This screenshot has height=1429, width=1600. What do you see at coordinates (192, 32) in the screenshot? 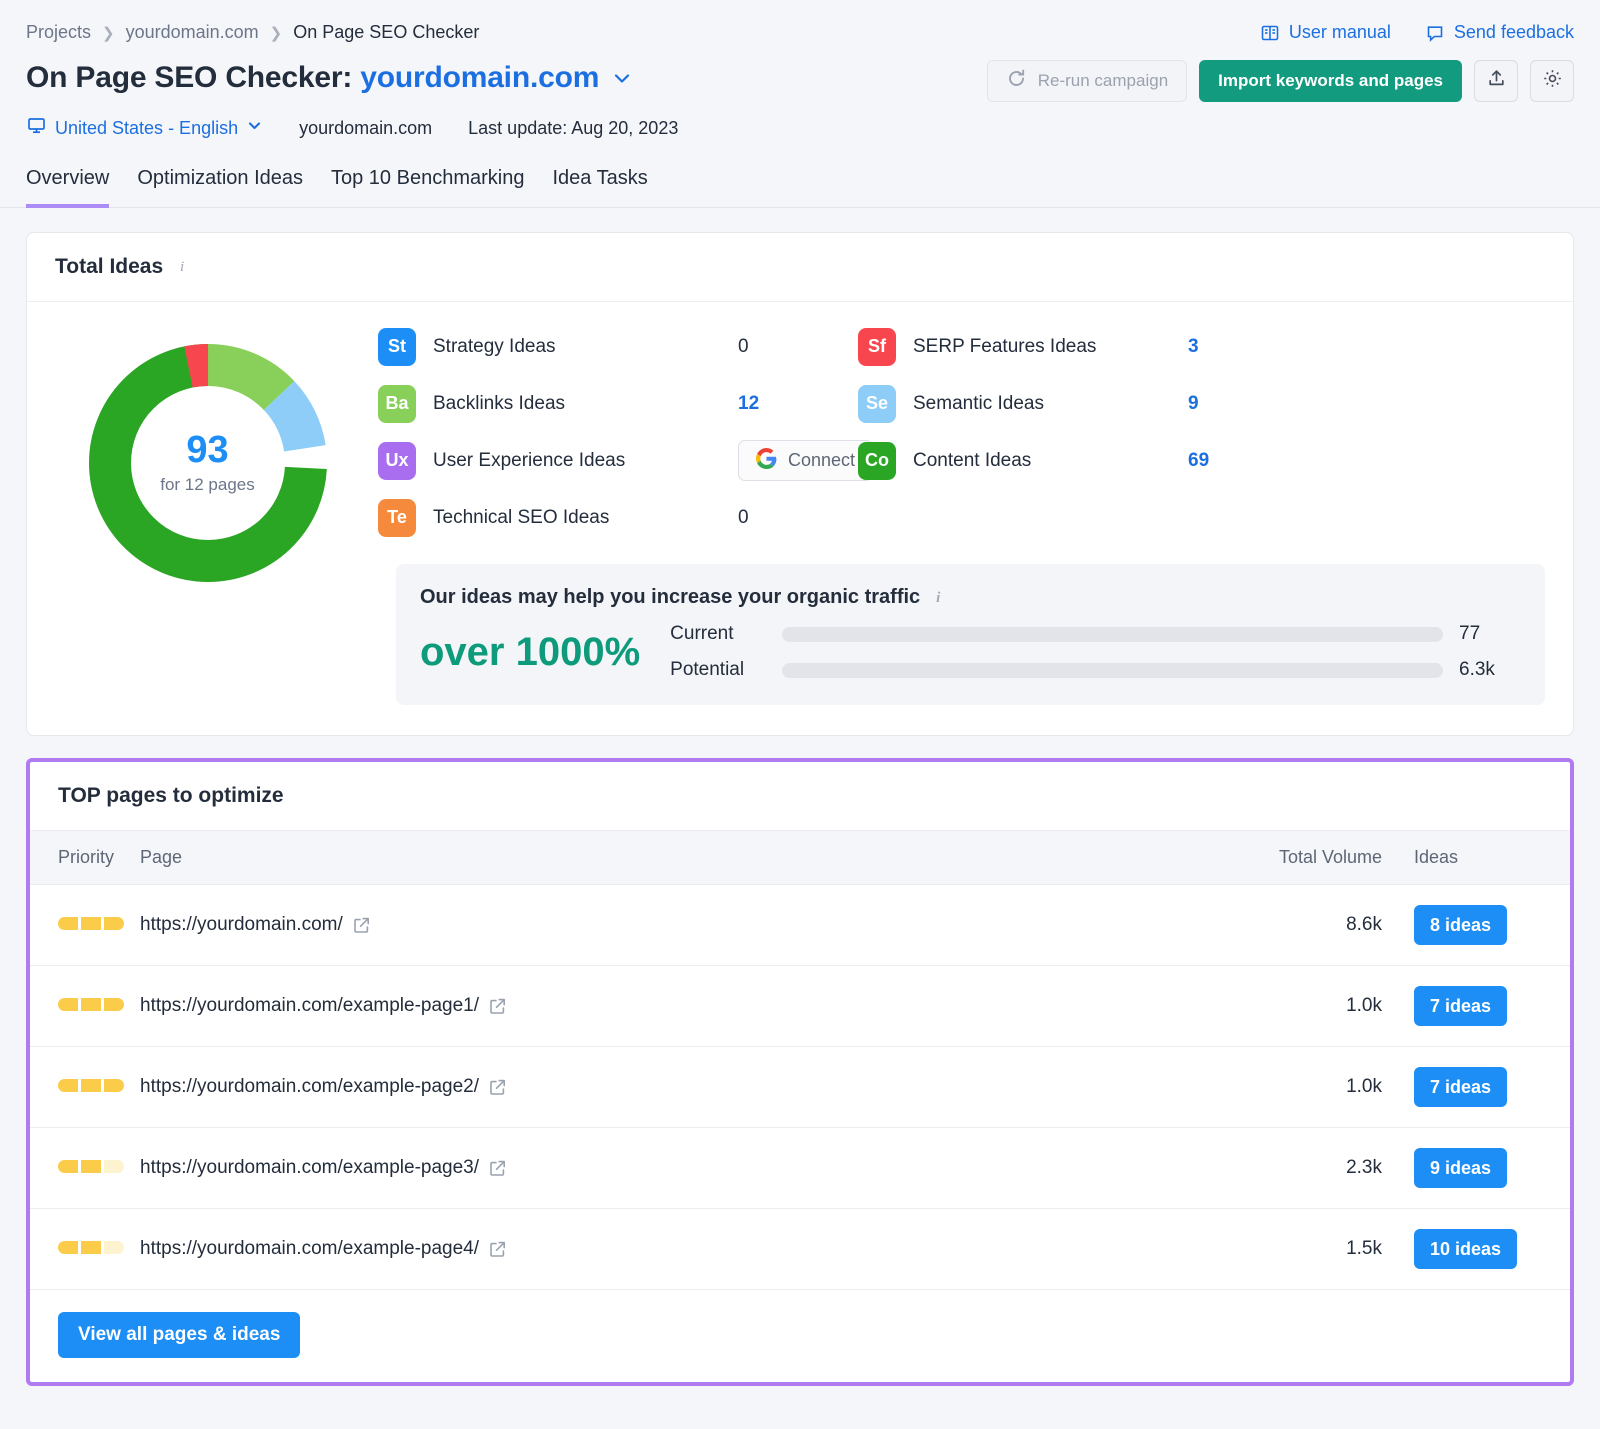
I see `breadcrumb-item-domain: yourdomain.com` at bounding box center [192, 32].